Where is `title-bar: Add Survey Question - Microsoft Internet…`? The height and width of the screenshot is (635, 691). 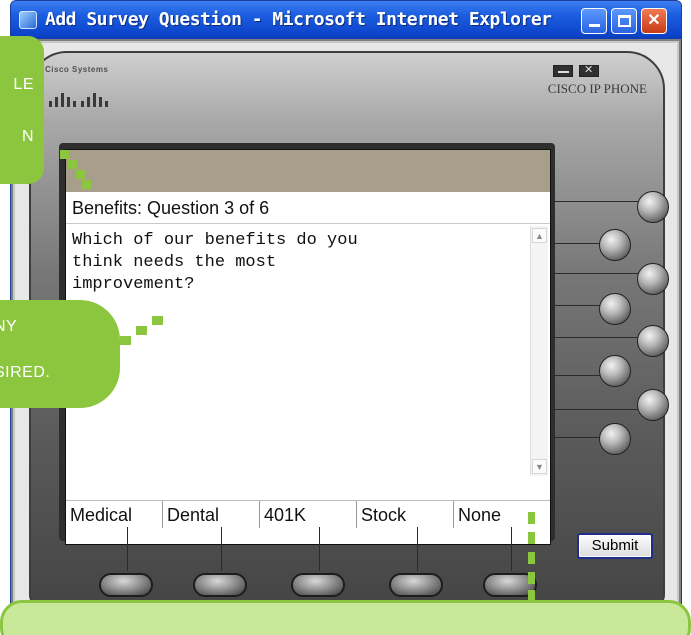
title-bar: Add Survey Question - Microsoft Internet… is located at coordinates (346, 20).